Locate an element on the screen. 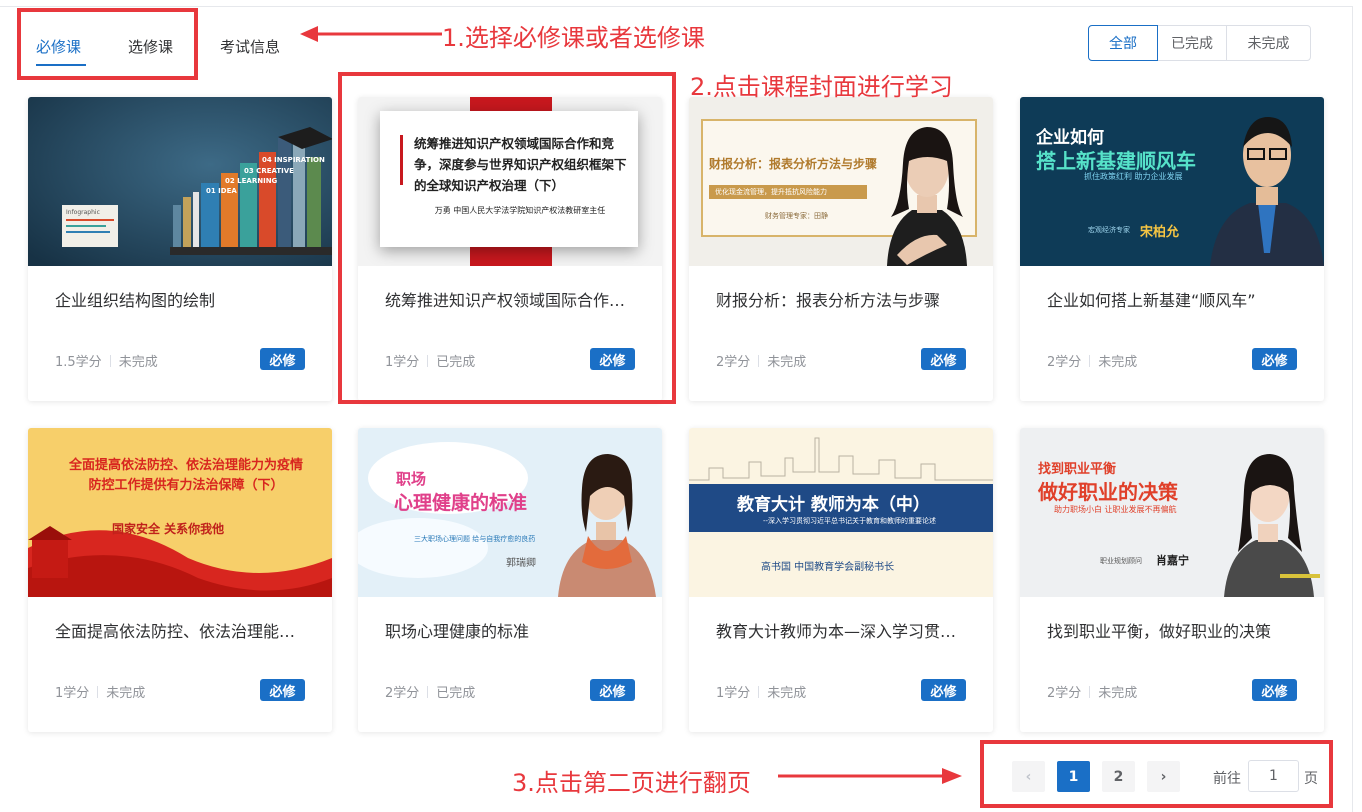  course-credit: 1.5学分 is located at coordinates (78, 362).